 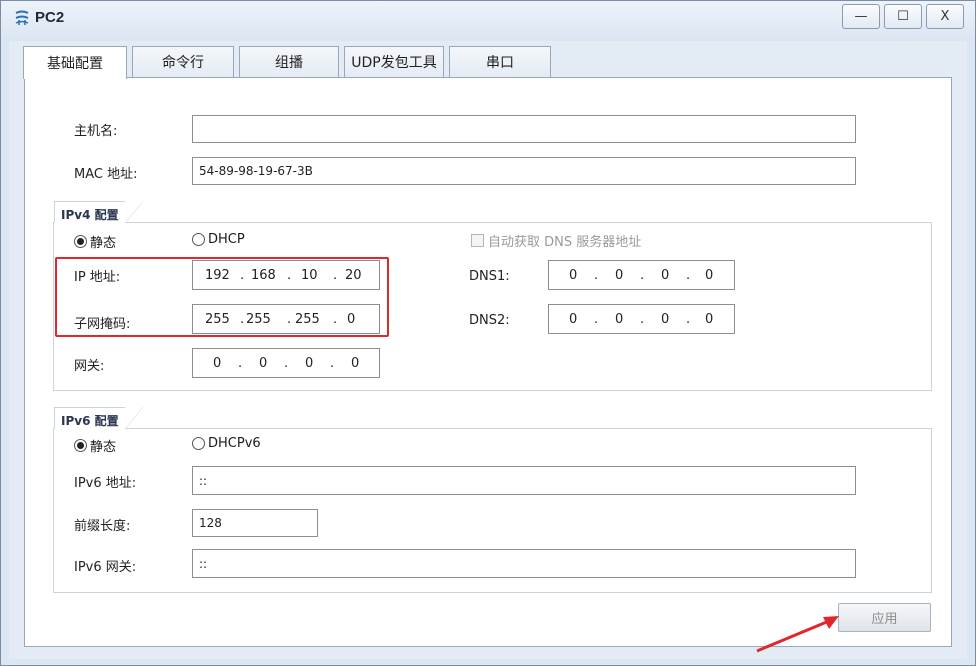 What do you see at coordinates (524, 480) in the screenshot?
I see `ipv6-address-input: ::` at bounding box center [524, 480].